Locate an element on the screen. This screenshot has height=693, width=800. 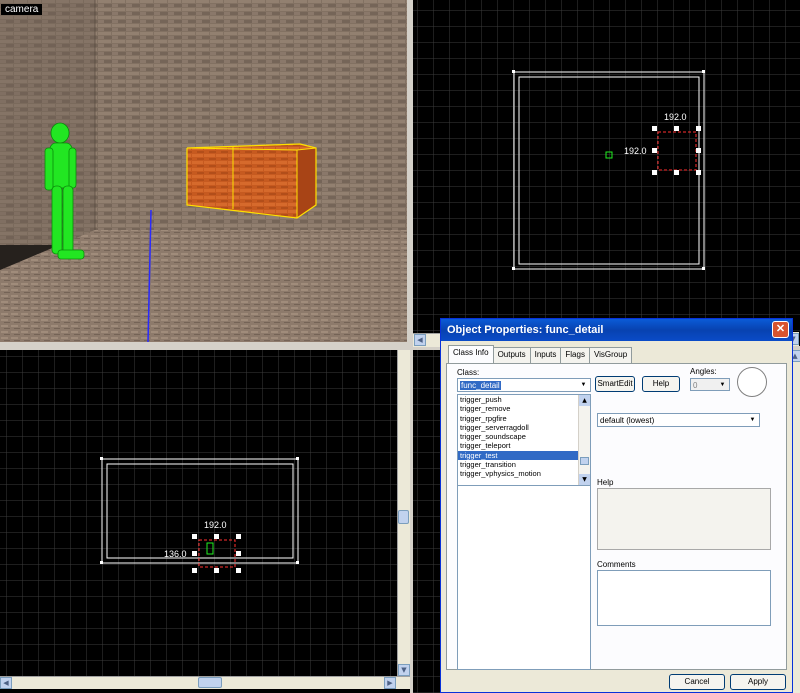
tab-inputs: Inputs is located at coordinates (545, 355).